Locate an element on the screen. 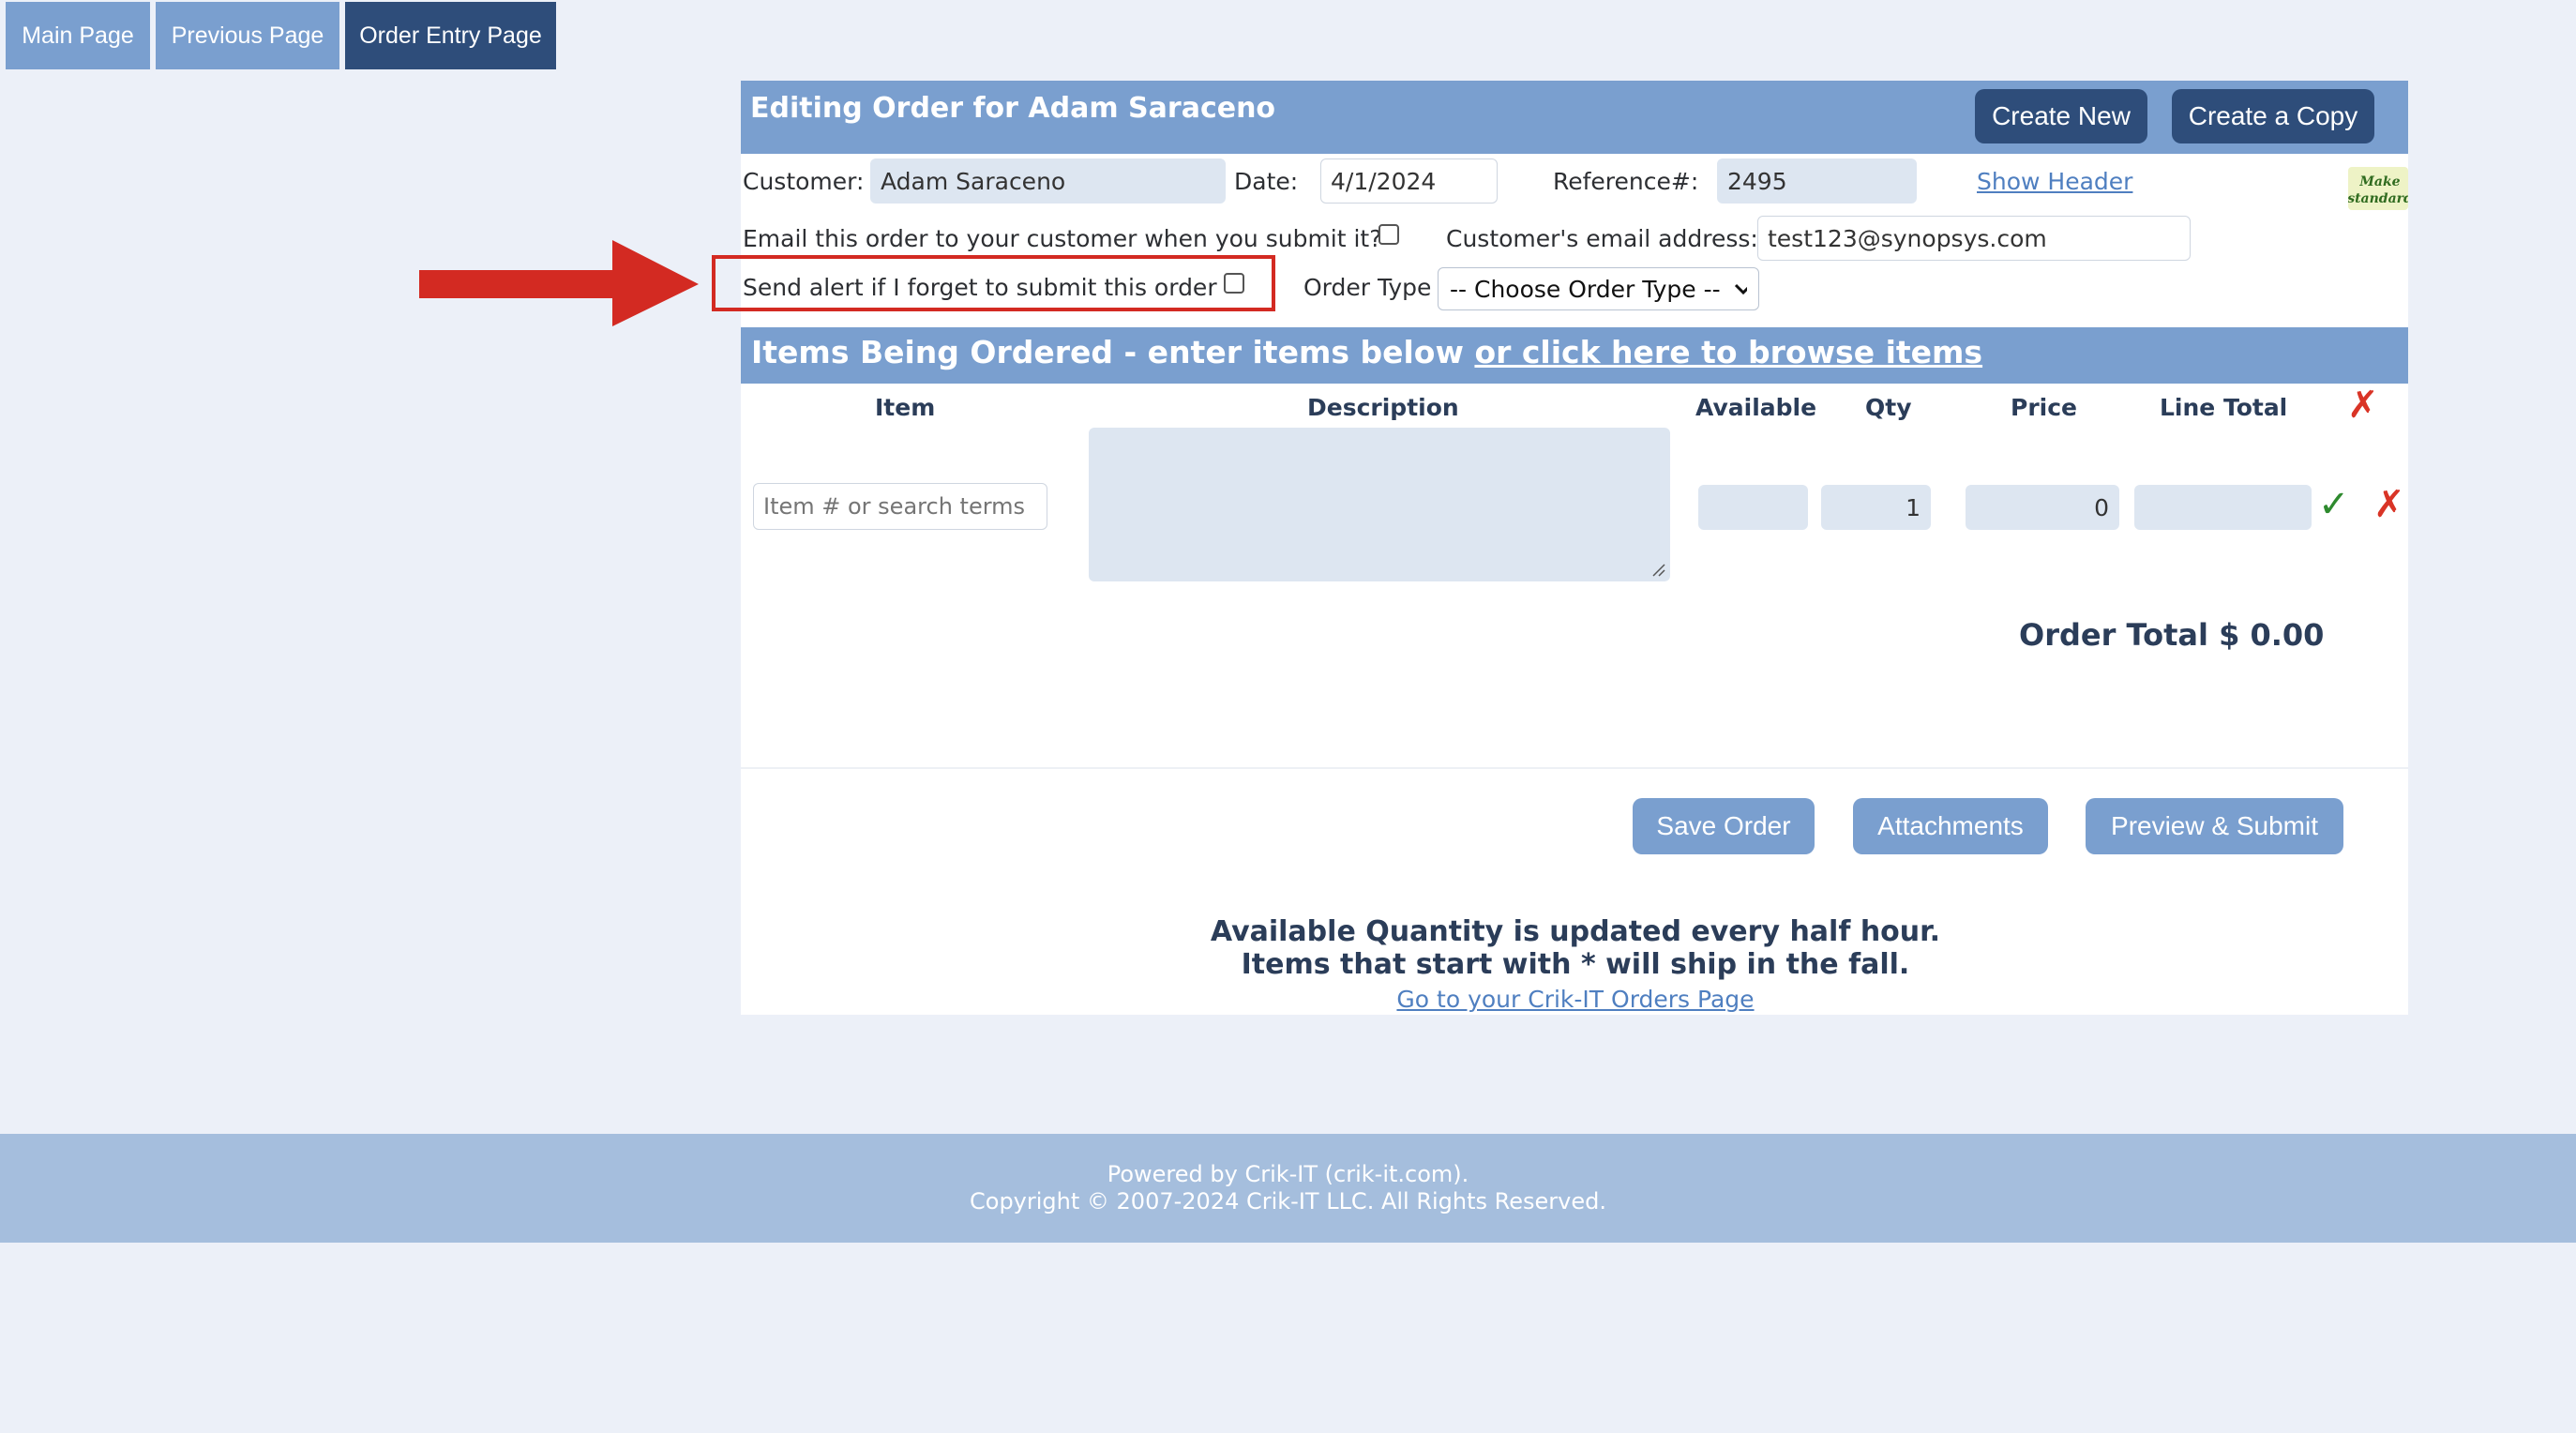  order-total: Order Total $ 0.00 is located at coordinates (2172, 635).